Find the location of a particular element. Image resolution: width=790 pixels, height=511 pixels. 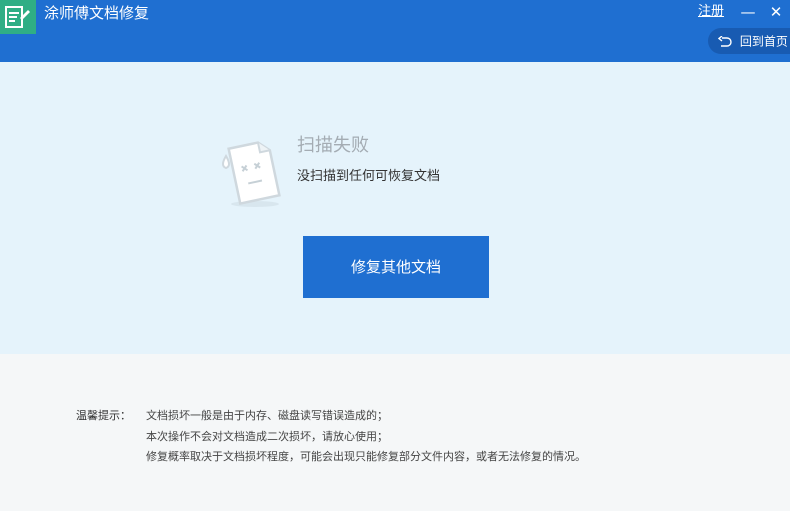

back-home-button: 回到首页 is located at coordinates (749, 41).